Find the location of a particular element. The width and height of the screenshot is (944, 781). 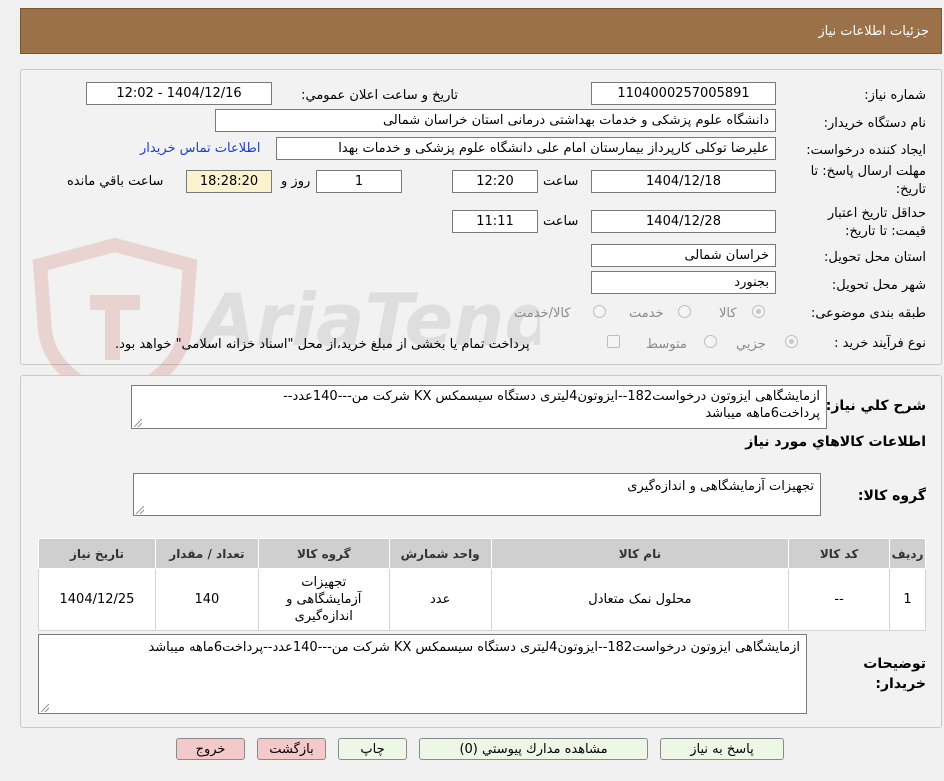

process-radio-minor is located at coordinates (791, 341).